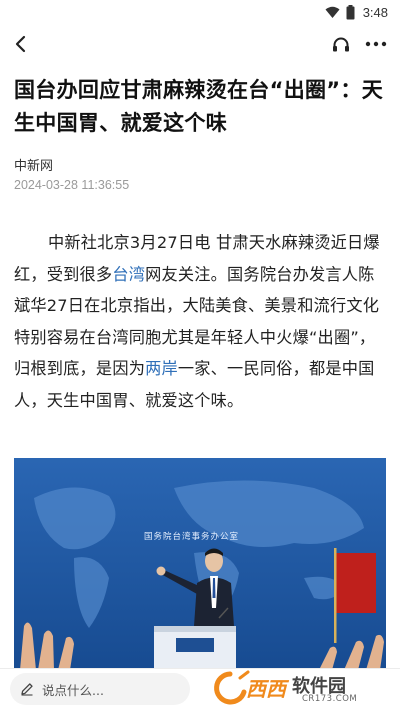 The width and height of the screenshot is (400, 711). What do you see at coordinates (200, 12) in the screenshot?
I see `status-bar: 3:48` at bounding box center [200, 12].